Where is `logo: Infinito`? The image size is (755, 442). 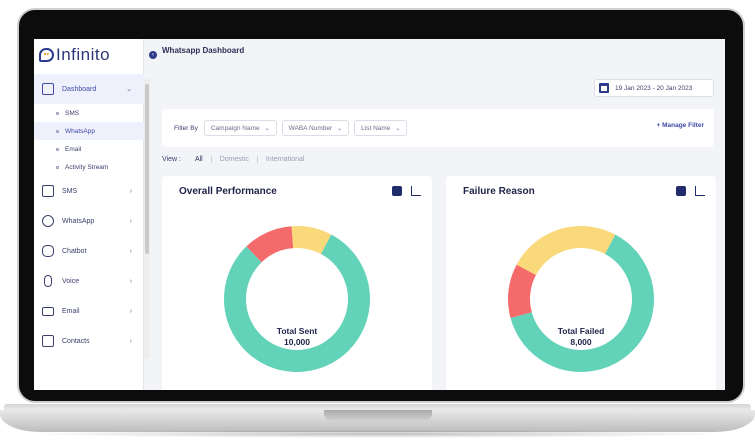
logo: Infinito is located at coordinates (74, 55).